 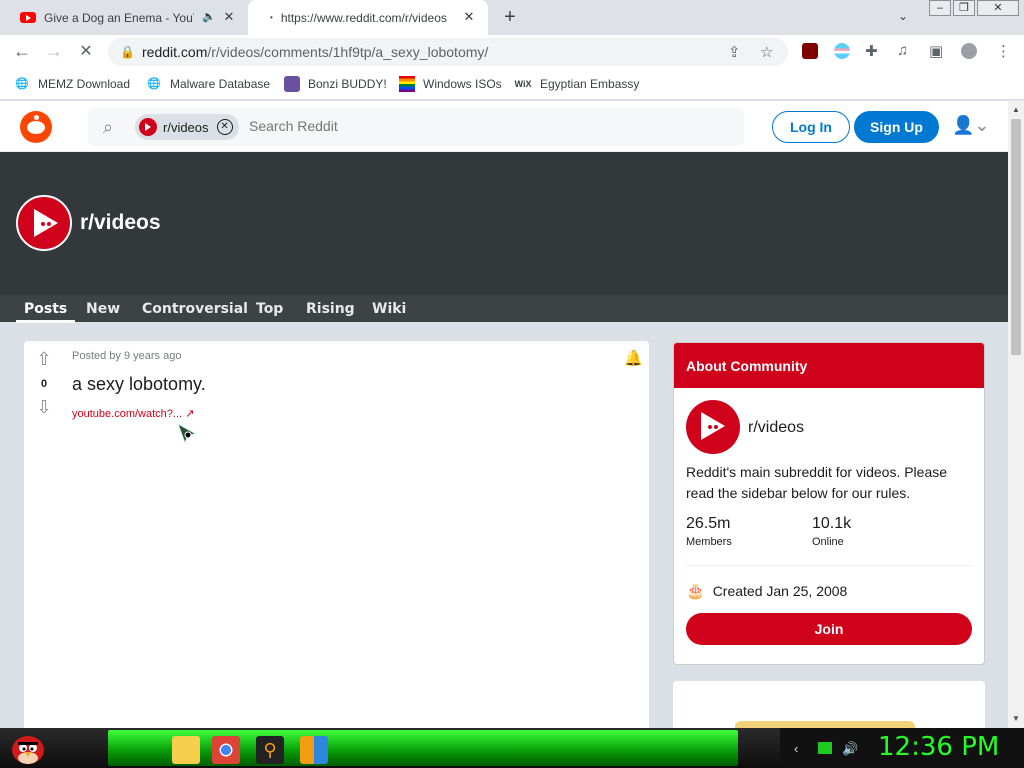 I want to click on tab-youtube: Give a Dog an Enema - YouT 🔈 ✕, so click(x=128, y=17).